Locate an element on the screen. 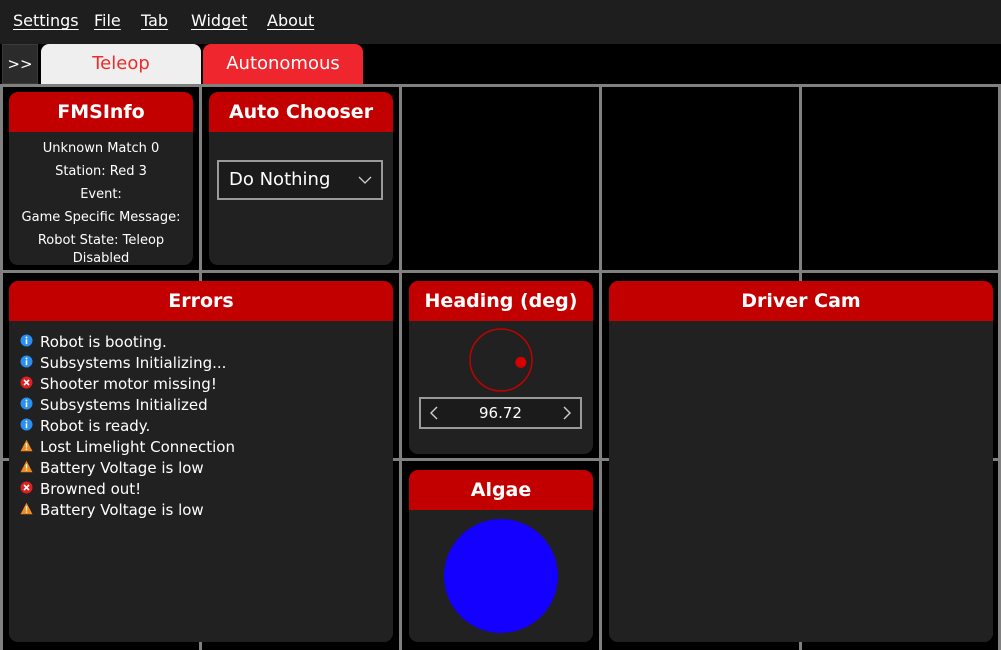  tab-bar: >> Teleop Autonomous is located at coordinates (500, 64).